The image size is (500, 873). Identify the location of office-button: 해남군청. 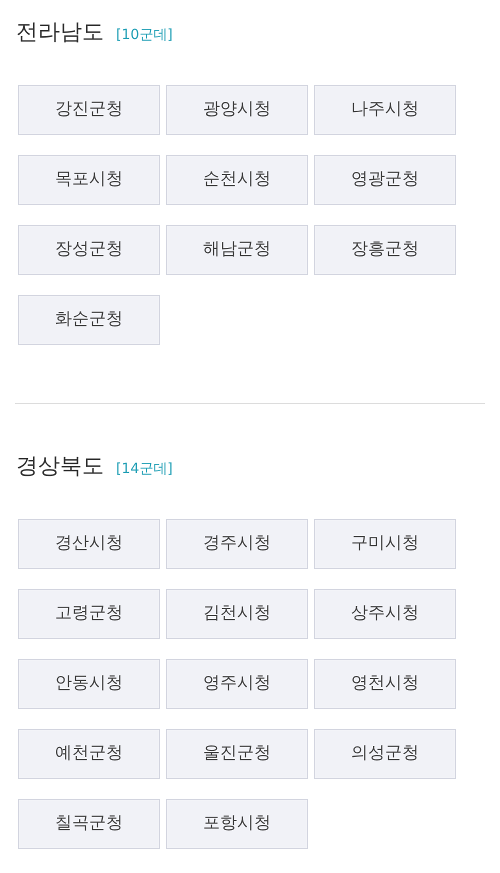
(237, 250).